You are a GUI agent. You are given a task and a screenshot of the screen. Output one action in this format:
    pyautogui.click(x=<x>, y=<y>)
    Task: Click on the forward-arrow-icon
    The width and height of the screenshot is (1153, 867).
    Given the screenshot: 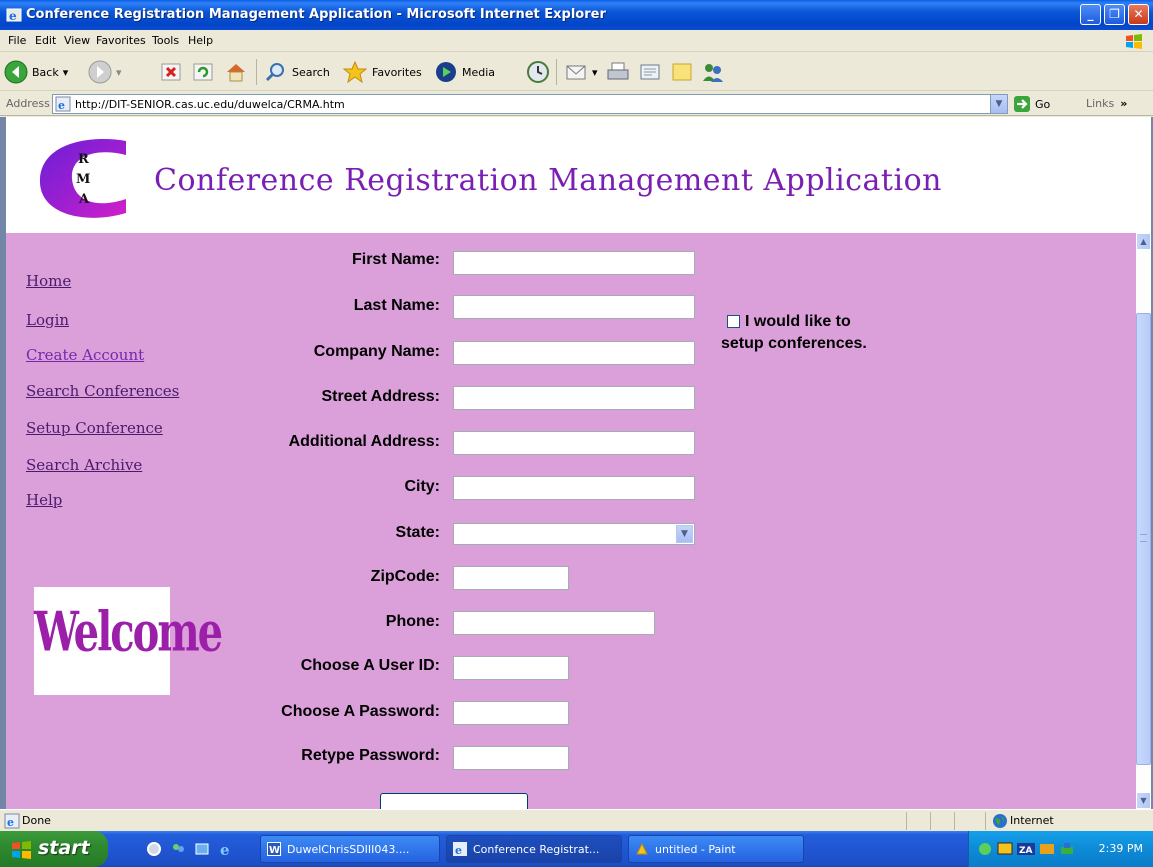 What is the action you would take?
    pyautogui.click(x=100, y=72)
    